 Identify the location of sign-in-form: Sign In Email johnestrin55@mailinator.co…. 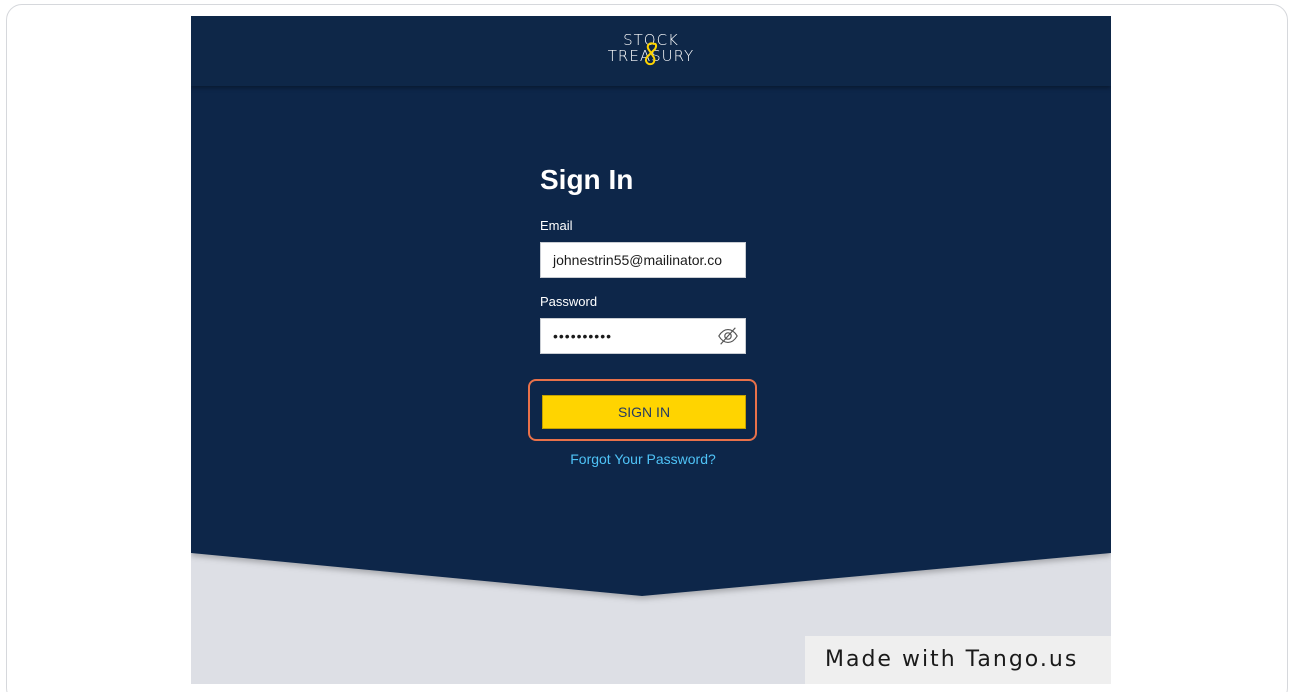
(642, 314).